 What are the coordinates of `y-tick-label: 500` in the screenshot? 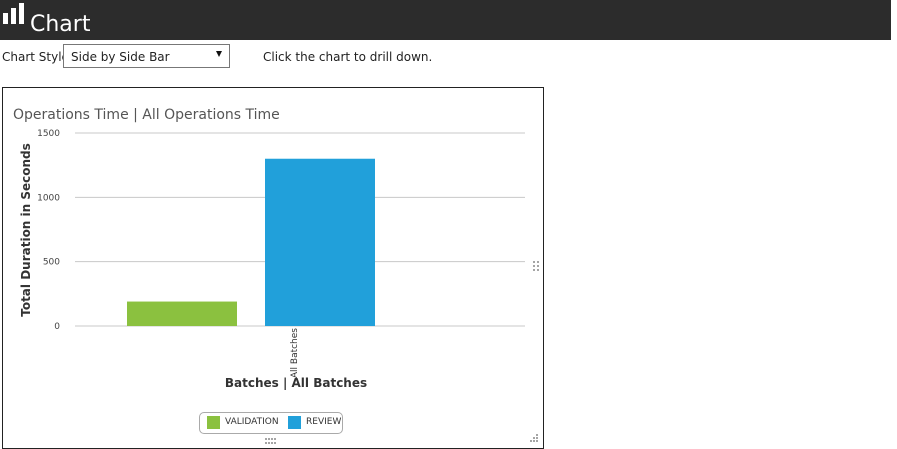 It's located at (51, 263).